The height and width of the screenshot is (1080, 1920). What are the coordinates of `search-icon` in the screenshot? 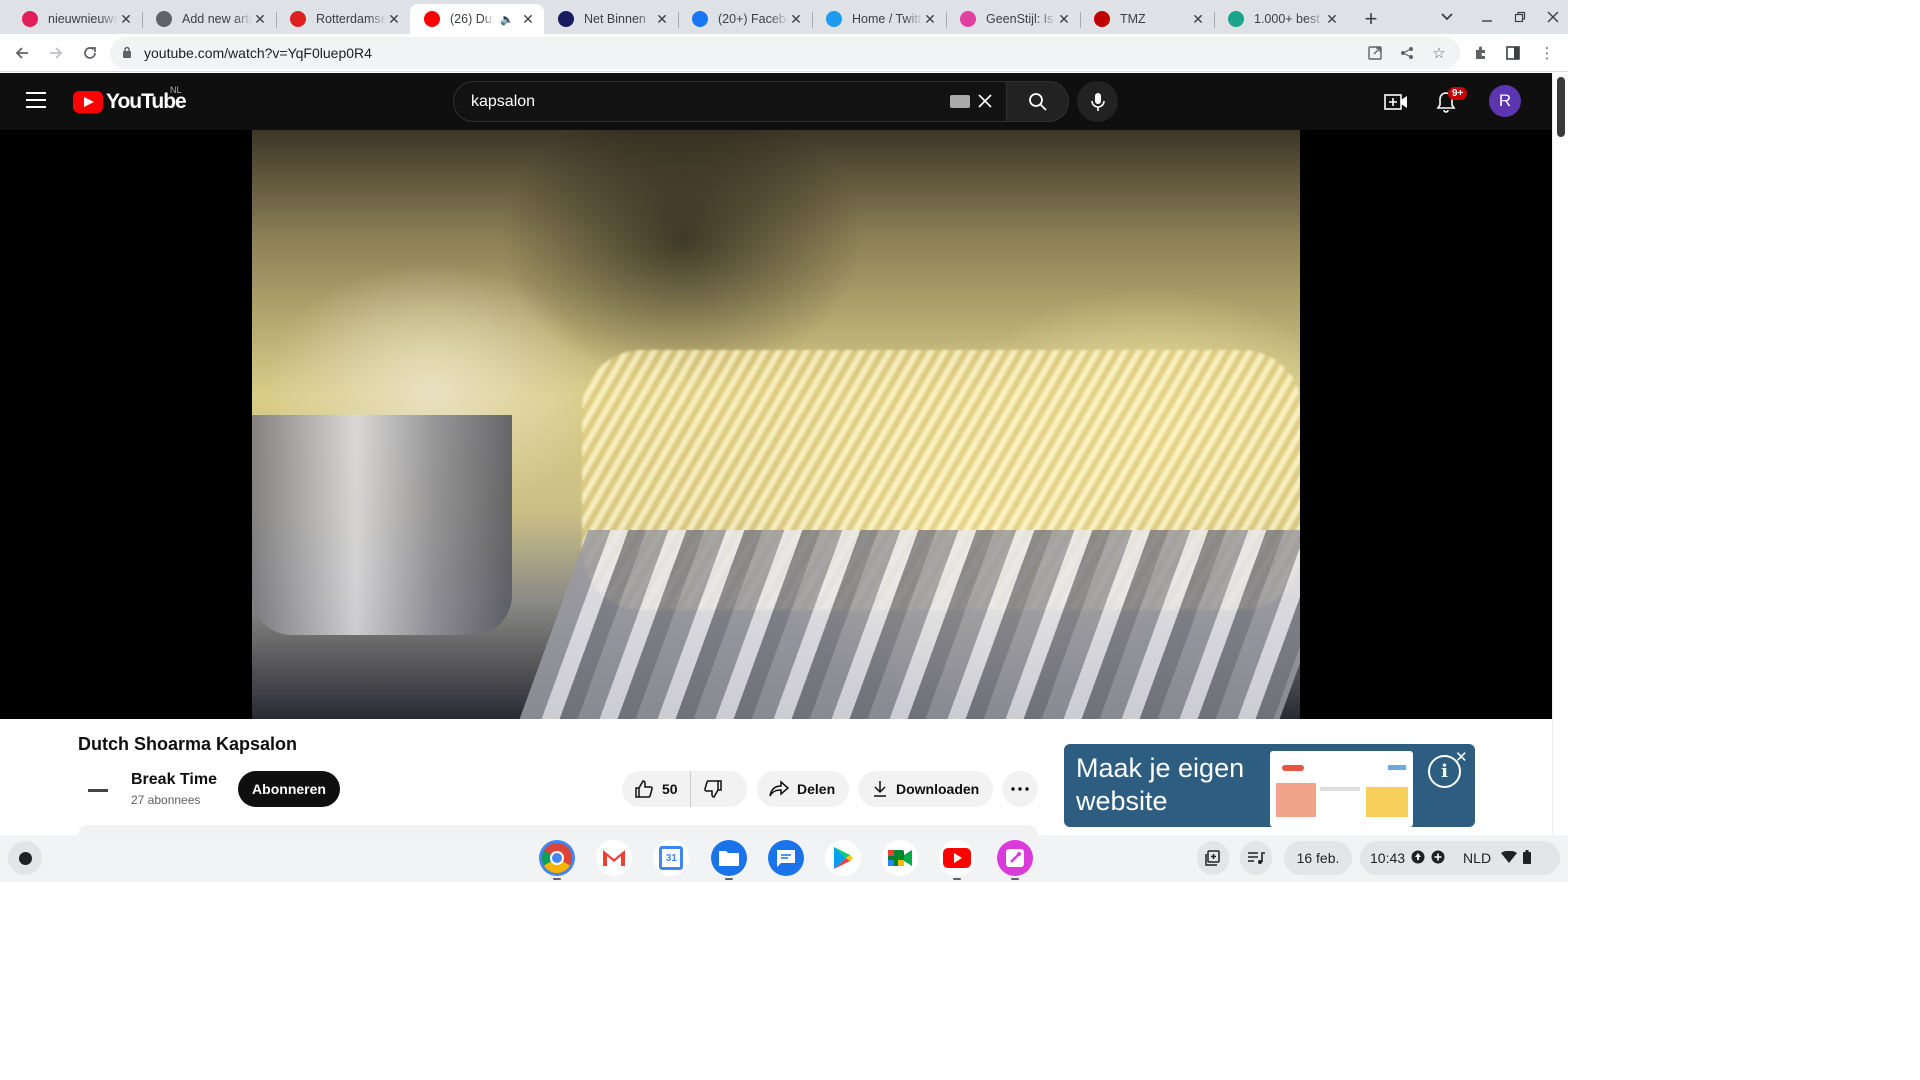 It's located at (1037, 101).